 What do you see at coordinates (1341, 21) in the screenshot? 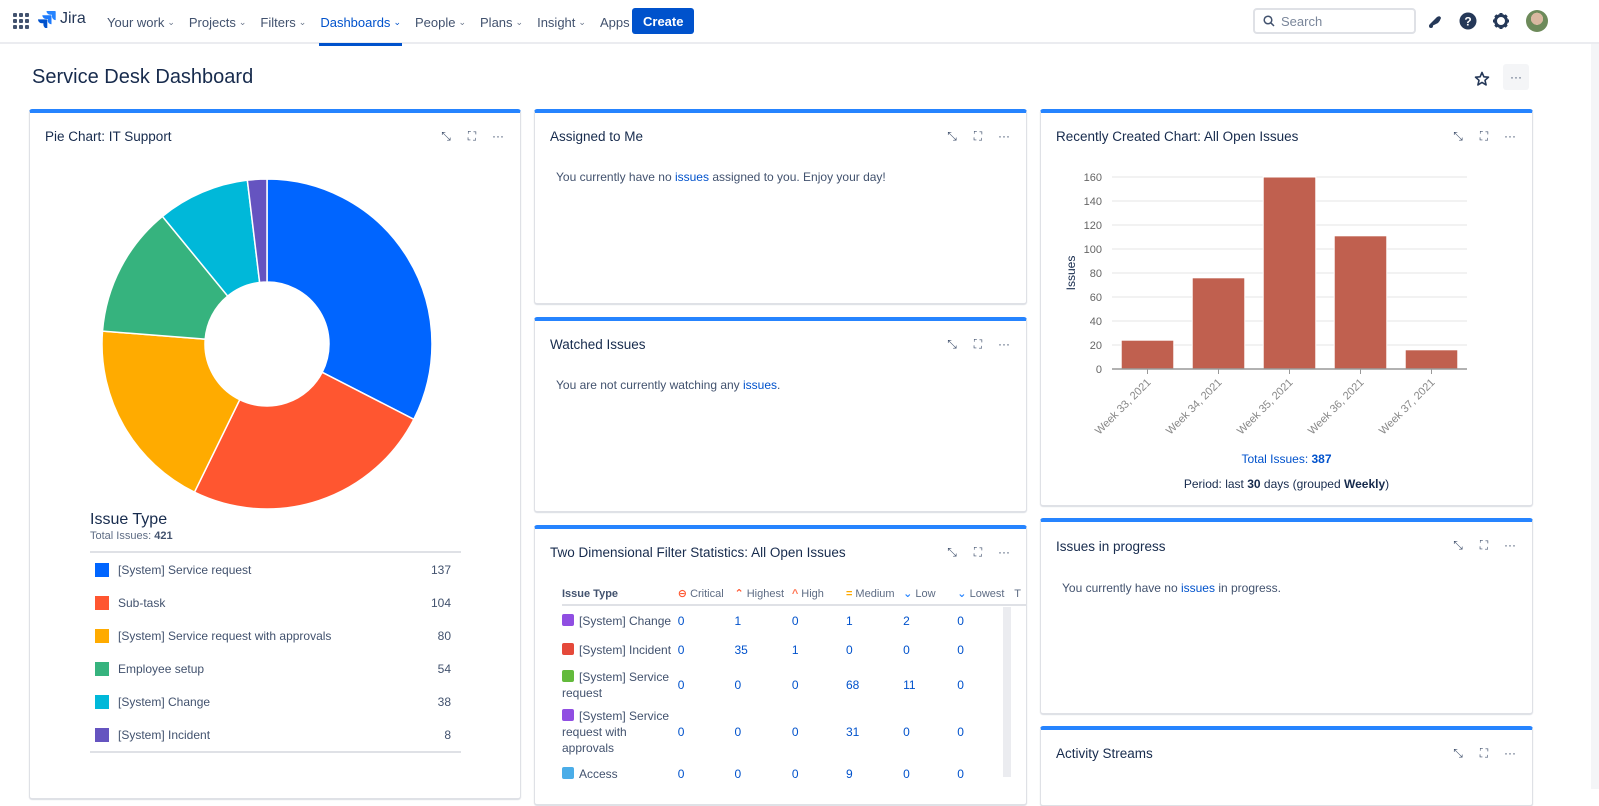
I see `search-input` at bounding box center [1341, 21].